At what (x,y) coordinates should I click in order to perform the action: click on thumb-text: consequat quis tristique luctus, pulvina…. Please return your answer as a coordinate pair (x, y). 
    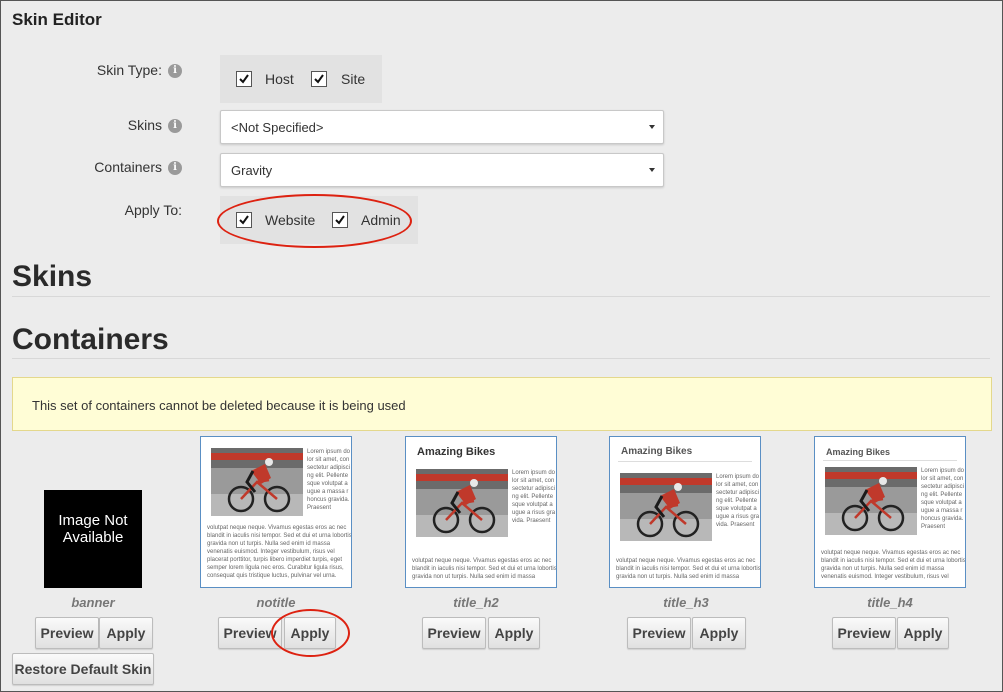
    Looking at the image, I should click on (272, 576).